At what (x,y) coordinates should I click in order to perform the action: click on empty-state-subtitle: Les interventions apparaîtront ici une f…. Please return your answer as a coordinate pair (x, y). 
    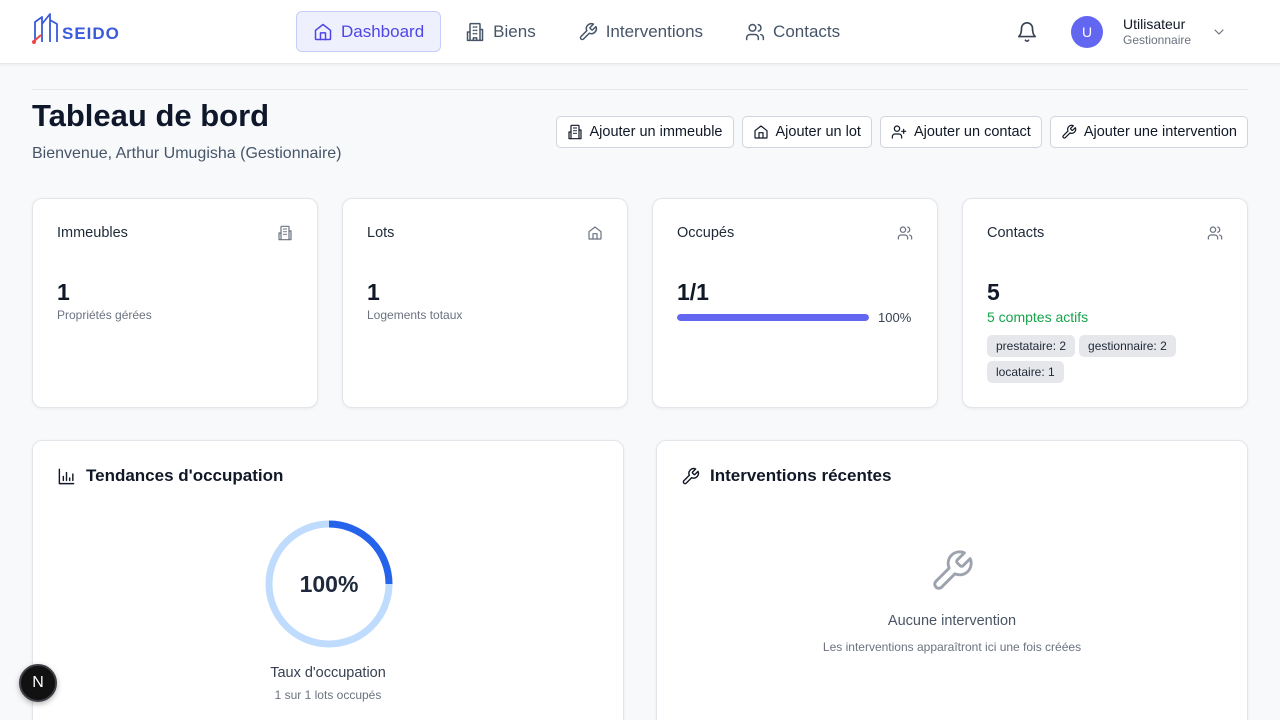
    Looking at the image, I should click on (952, 647).